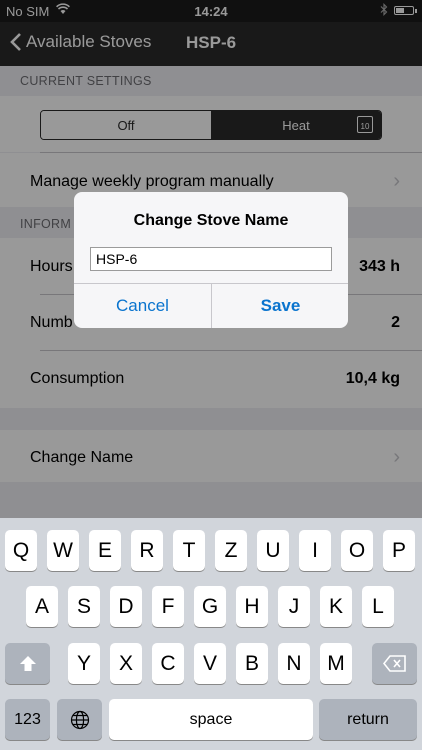 The width and height of the screenshot is (422, 750). What do you see at coordinates (27, 719) in the screenshot?
I see `numbers-key: 123` at bounding box center [27, 719].